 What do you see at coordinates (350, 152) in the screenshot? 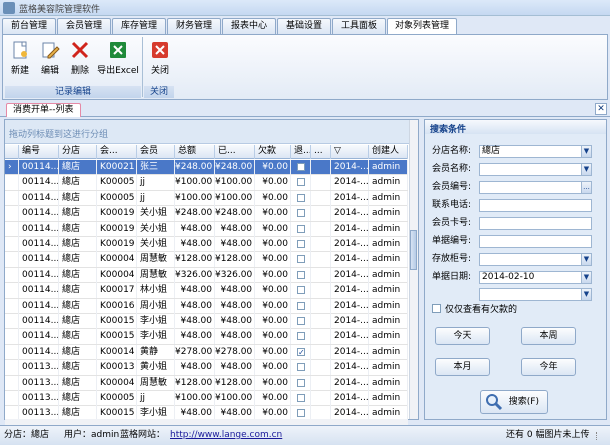
I see `column-header-date: ▽` at bounding box center [350, 152].